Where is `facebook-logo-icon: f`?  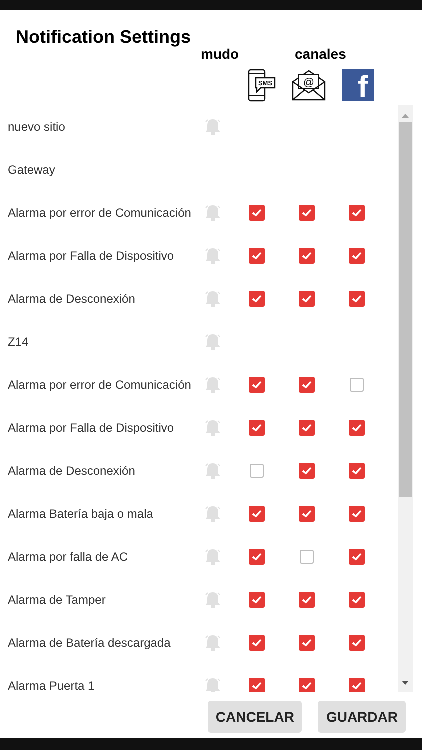 facebook-logo-icon: f is located at coordinates (358, 85).